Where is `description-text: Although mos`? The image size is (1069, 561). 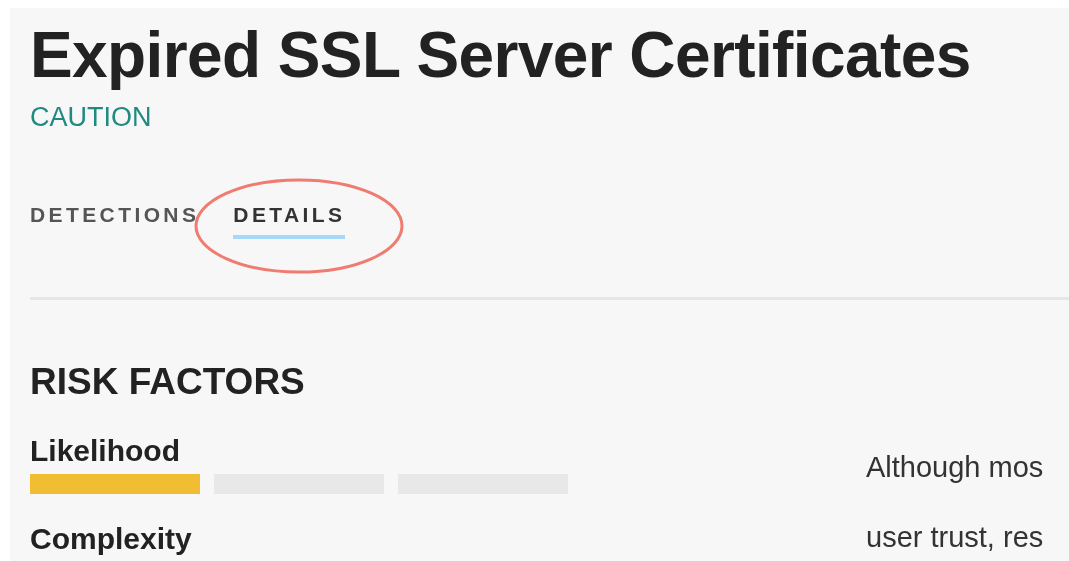
description-text: Although mos is located at coordinates (955, 467).